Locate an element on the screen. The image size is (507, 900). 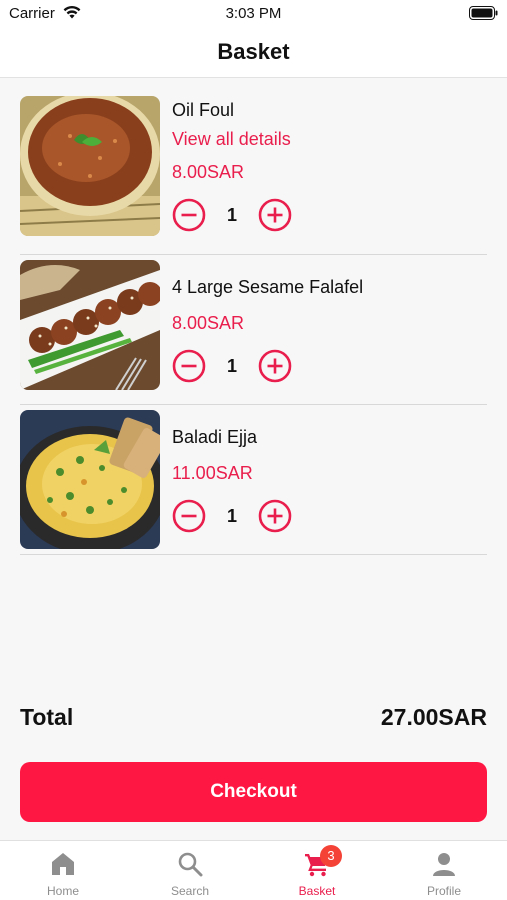
tab-search: Search is located at coordinates (190, 870).